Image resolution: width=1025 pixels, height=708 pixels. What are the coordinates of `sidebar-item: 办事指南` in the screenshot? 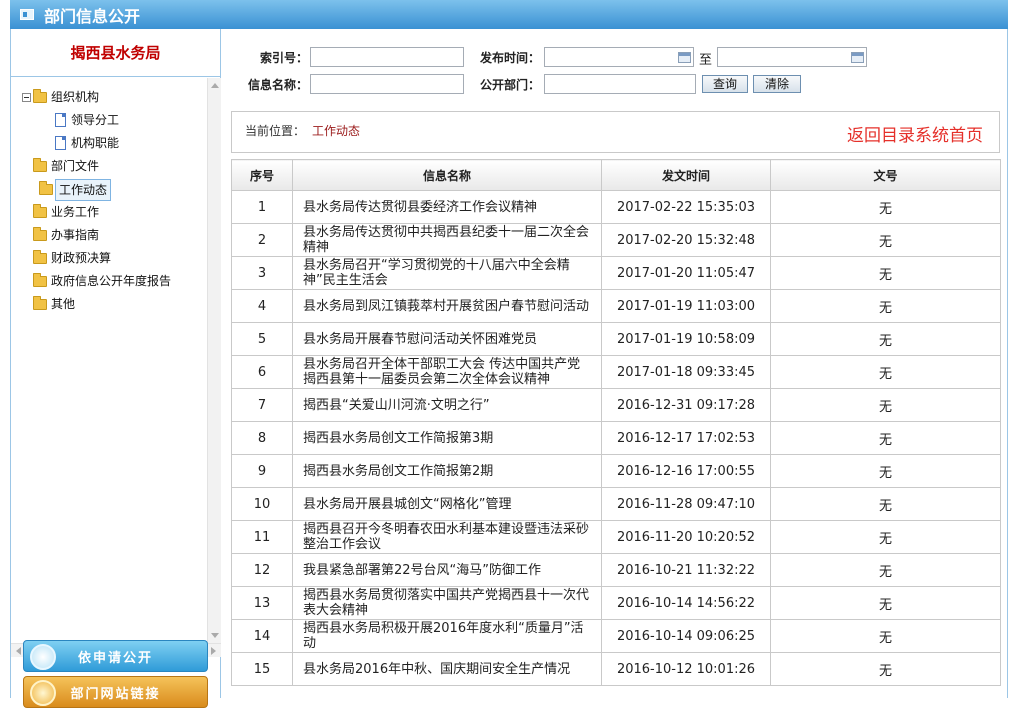 It's located at (109, 235).